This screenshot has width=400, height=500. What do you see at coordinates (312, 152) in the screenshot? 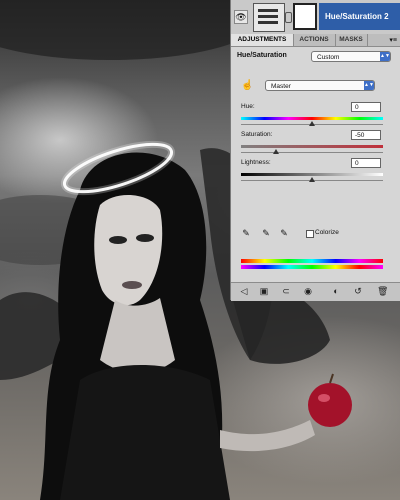
I see `saturation-slider-track` at bounding box center [312, 152].